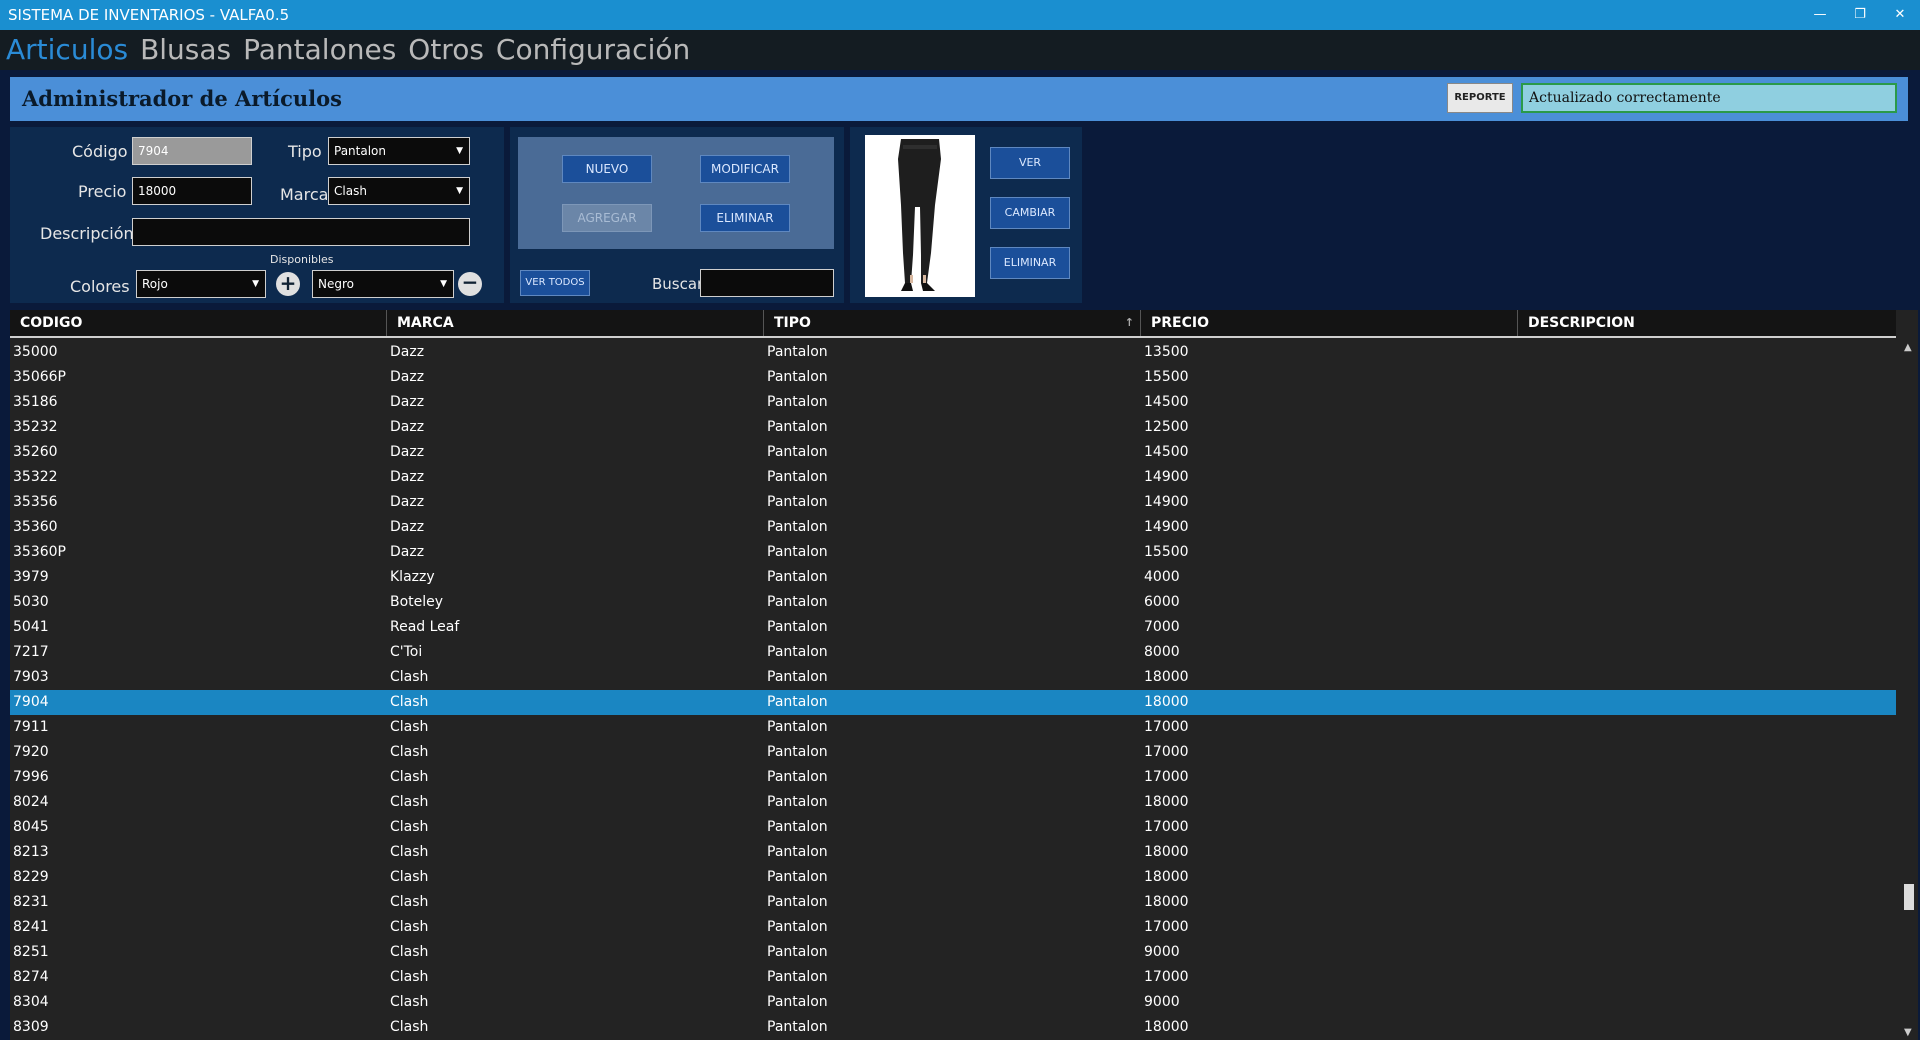 This screenshot has width=1920, height=1040. What do you see at coordinates (953, 477) in the screenshot?
I see `table-row: 35322 Dazz Pantalon 14900` at bounding box center [953, 477].